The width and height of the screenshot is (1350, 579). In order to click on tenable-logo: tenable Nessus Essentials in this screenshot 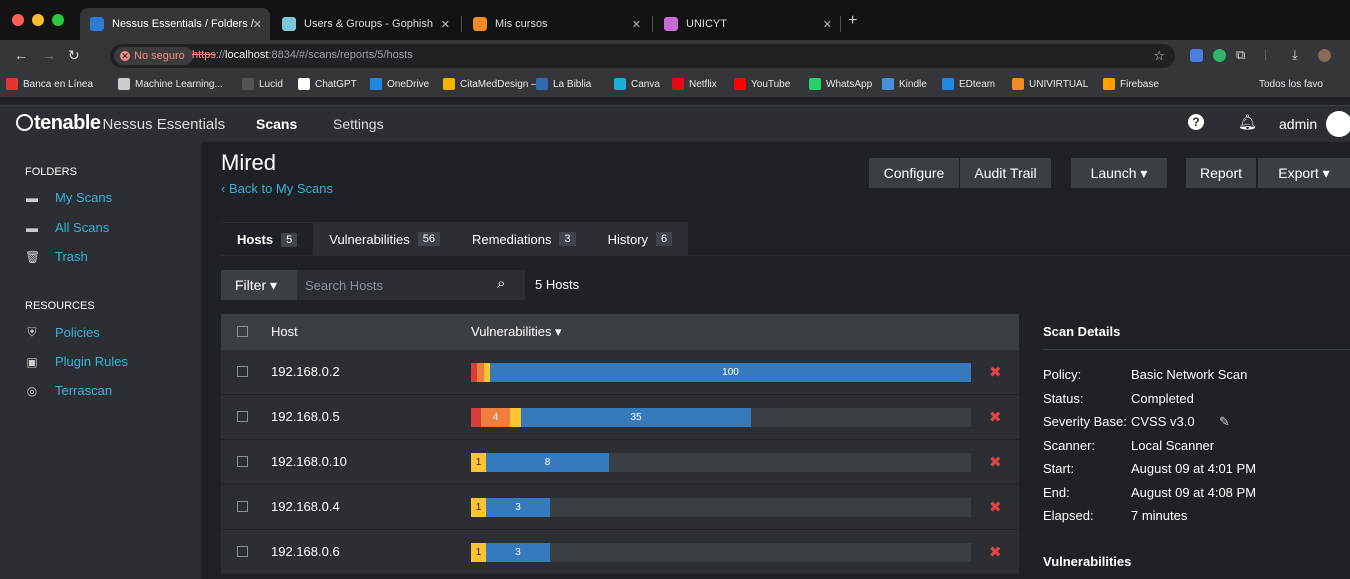, I will do `click(120, 123)`.